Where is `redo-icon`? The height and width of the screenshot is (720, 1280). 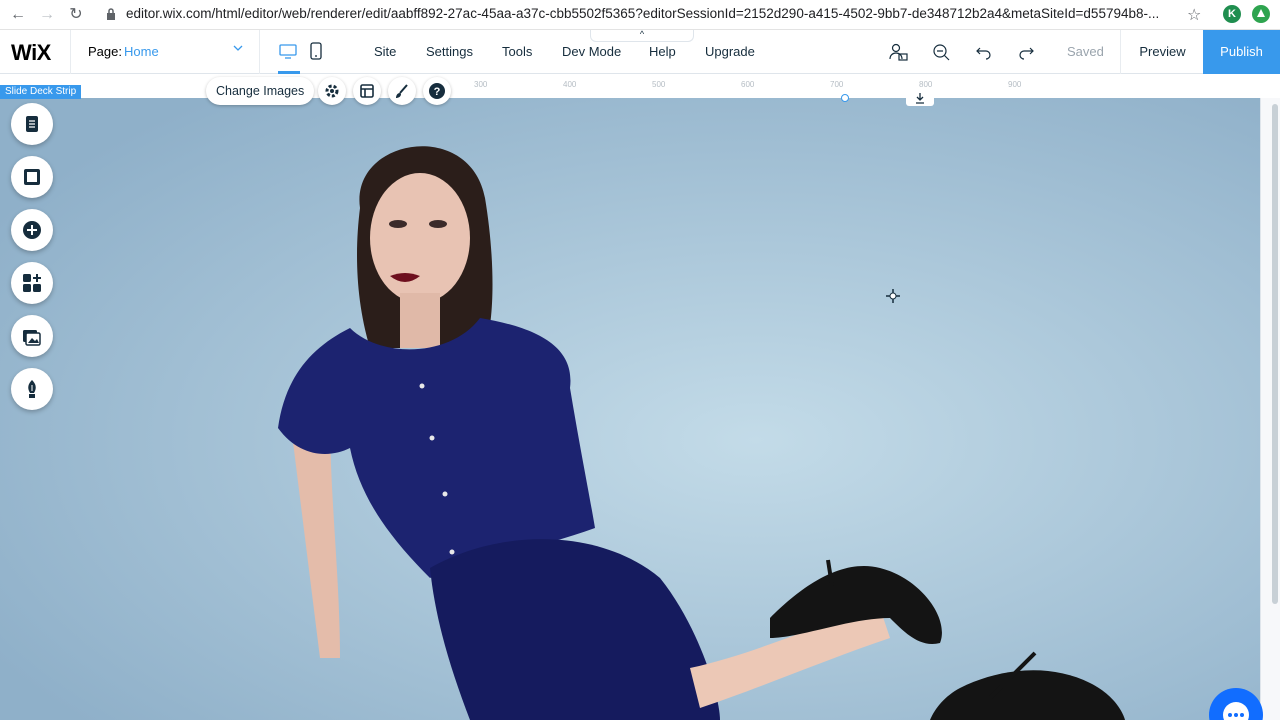 redo-icon is located at coordinates (1026, 52).